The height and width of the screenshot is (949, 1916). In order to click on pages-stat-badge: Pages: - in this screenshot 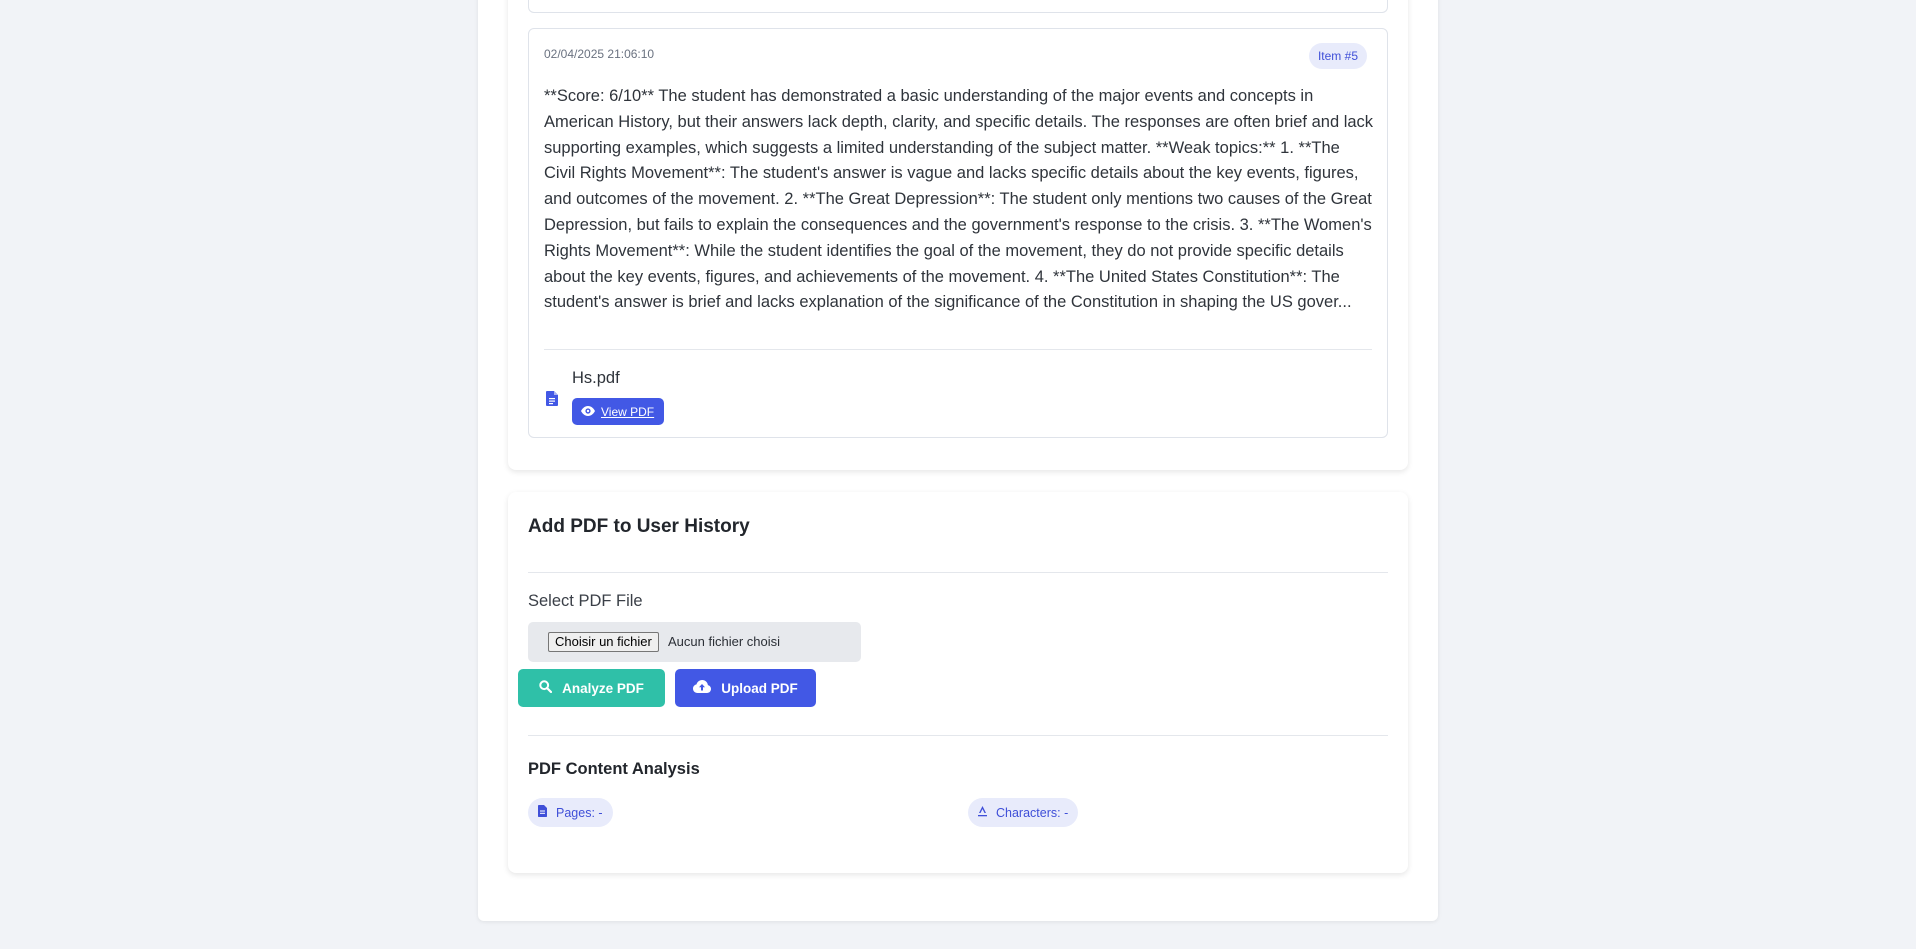, I will do `click(570, 812)`.